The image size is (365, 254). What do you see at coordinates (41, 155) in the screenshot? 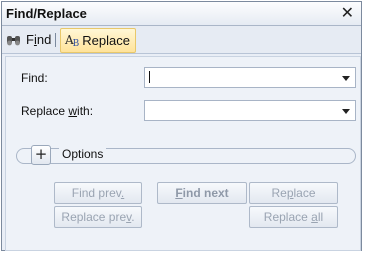
I see `expand-options-button: +` at bounding box center [41, 155].